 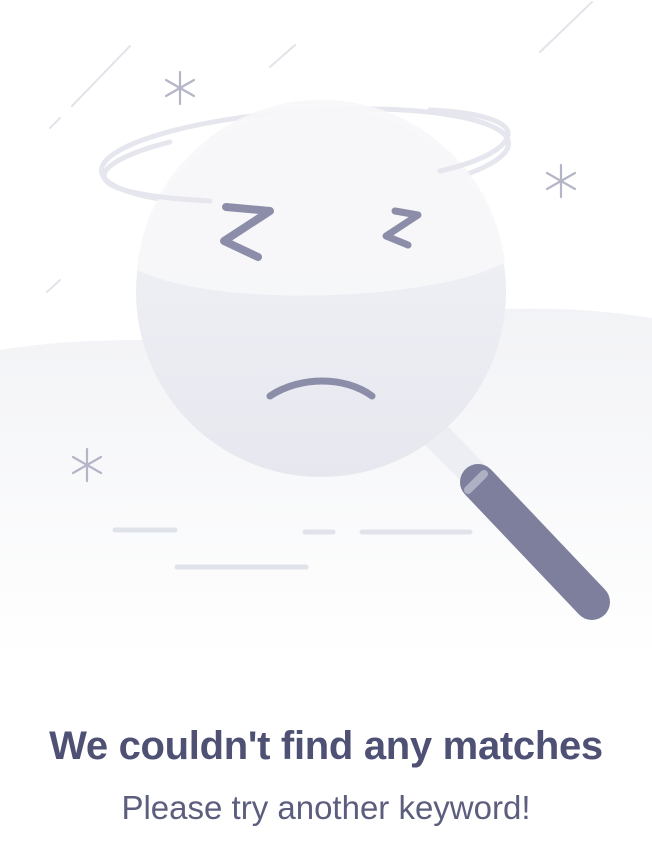 I want to click on empty-state-title: We couldn't find any matches, so click(x=326, y=746).